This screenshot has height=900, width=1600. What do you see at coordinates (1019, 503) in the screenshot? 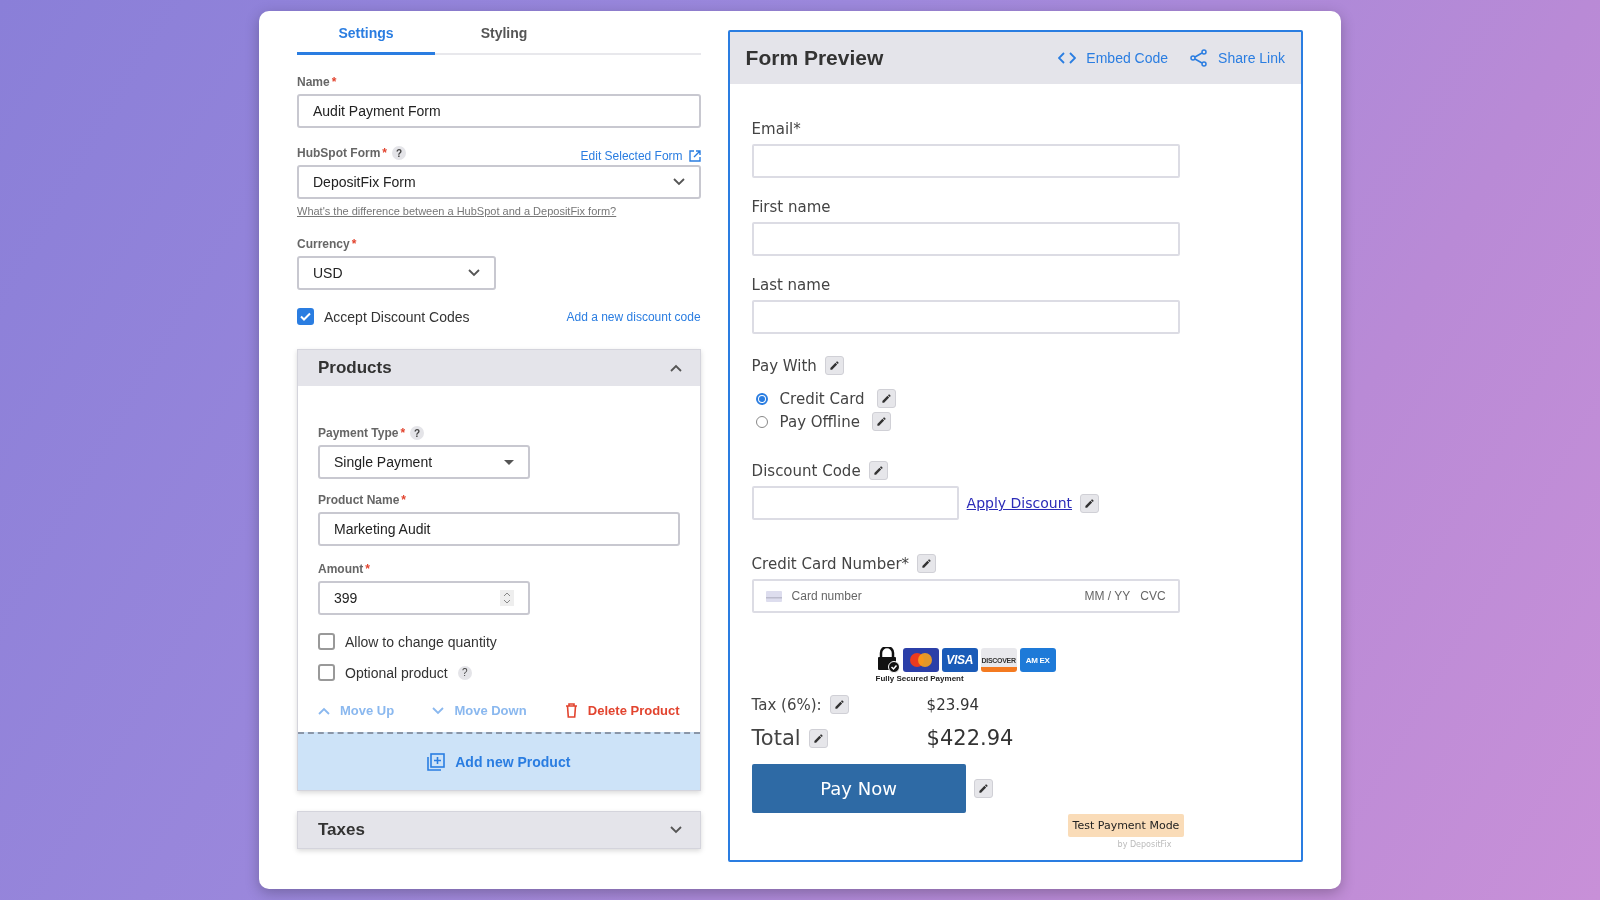
I see `apply-discount-link: Apply Discount` at bounding box center [1019, 503].